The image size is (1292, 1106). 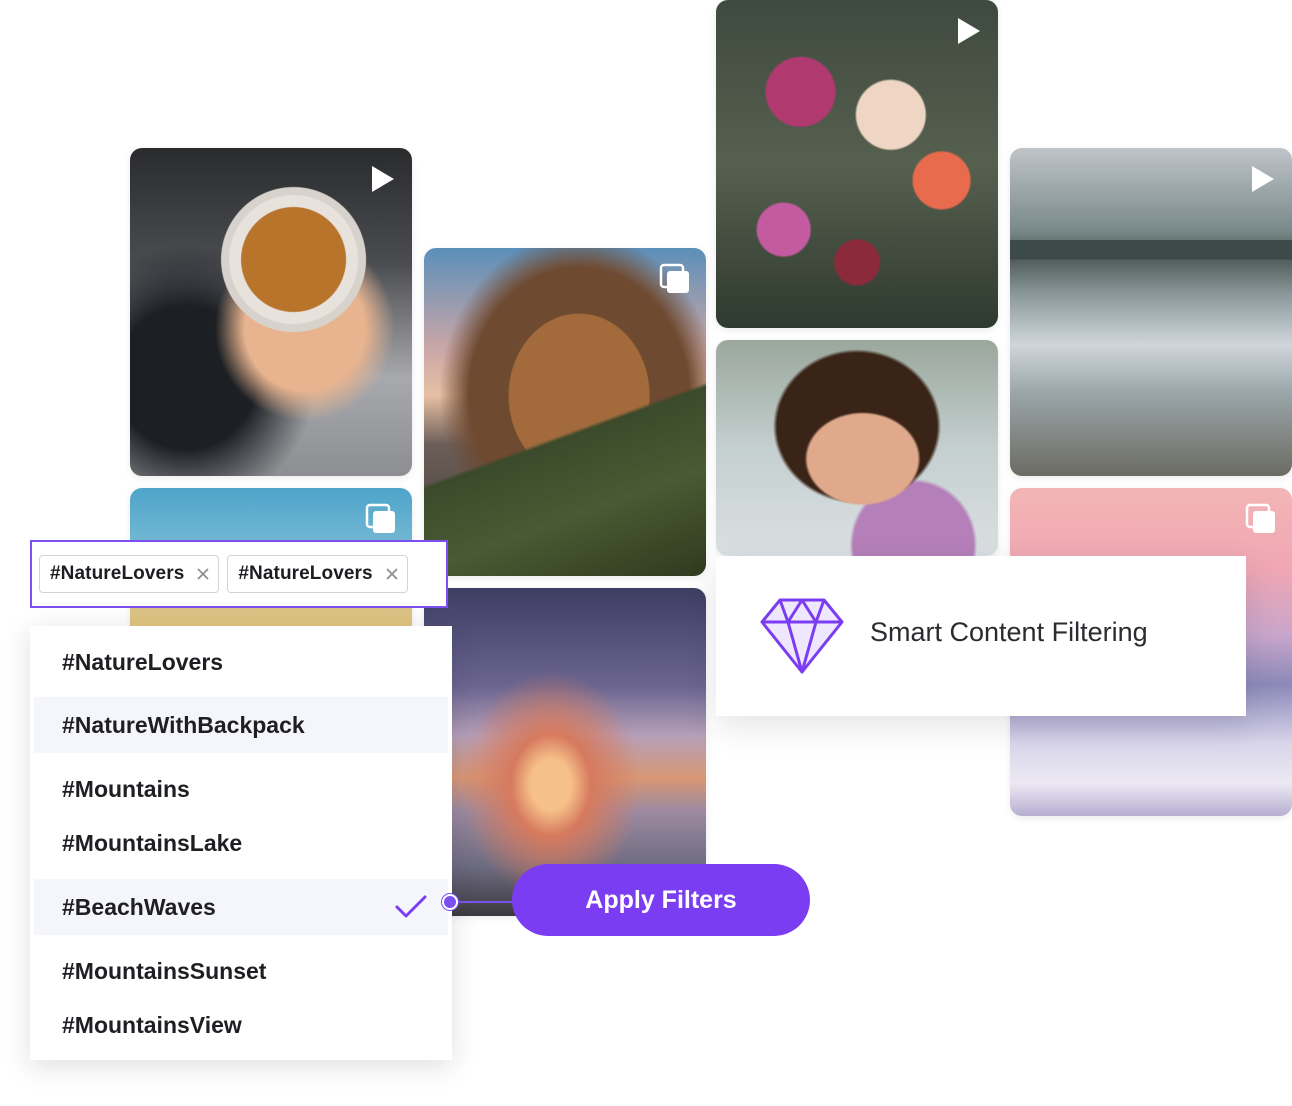 I want to click on option-label: #Mountains, so click(x=126, y=788).